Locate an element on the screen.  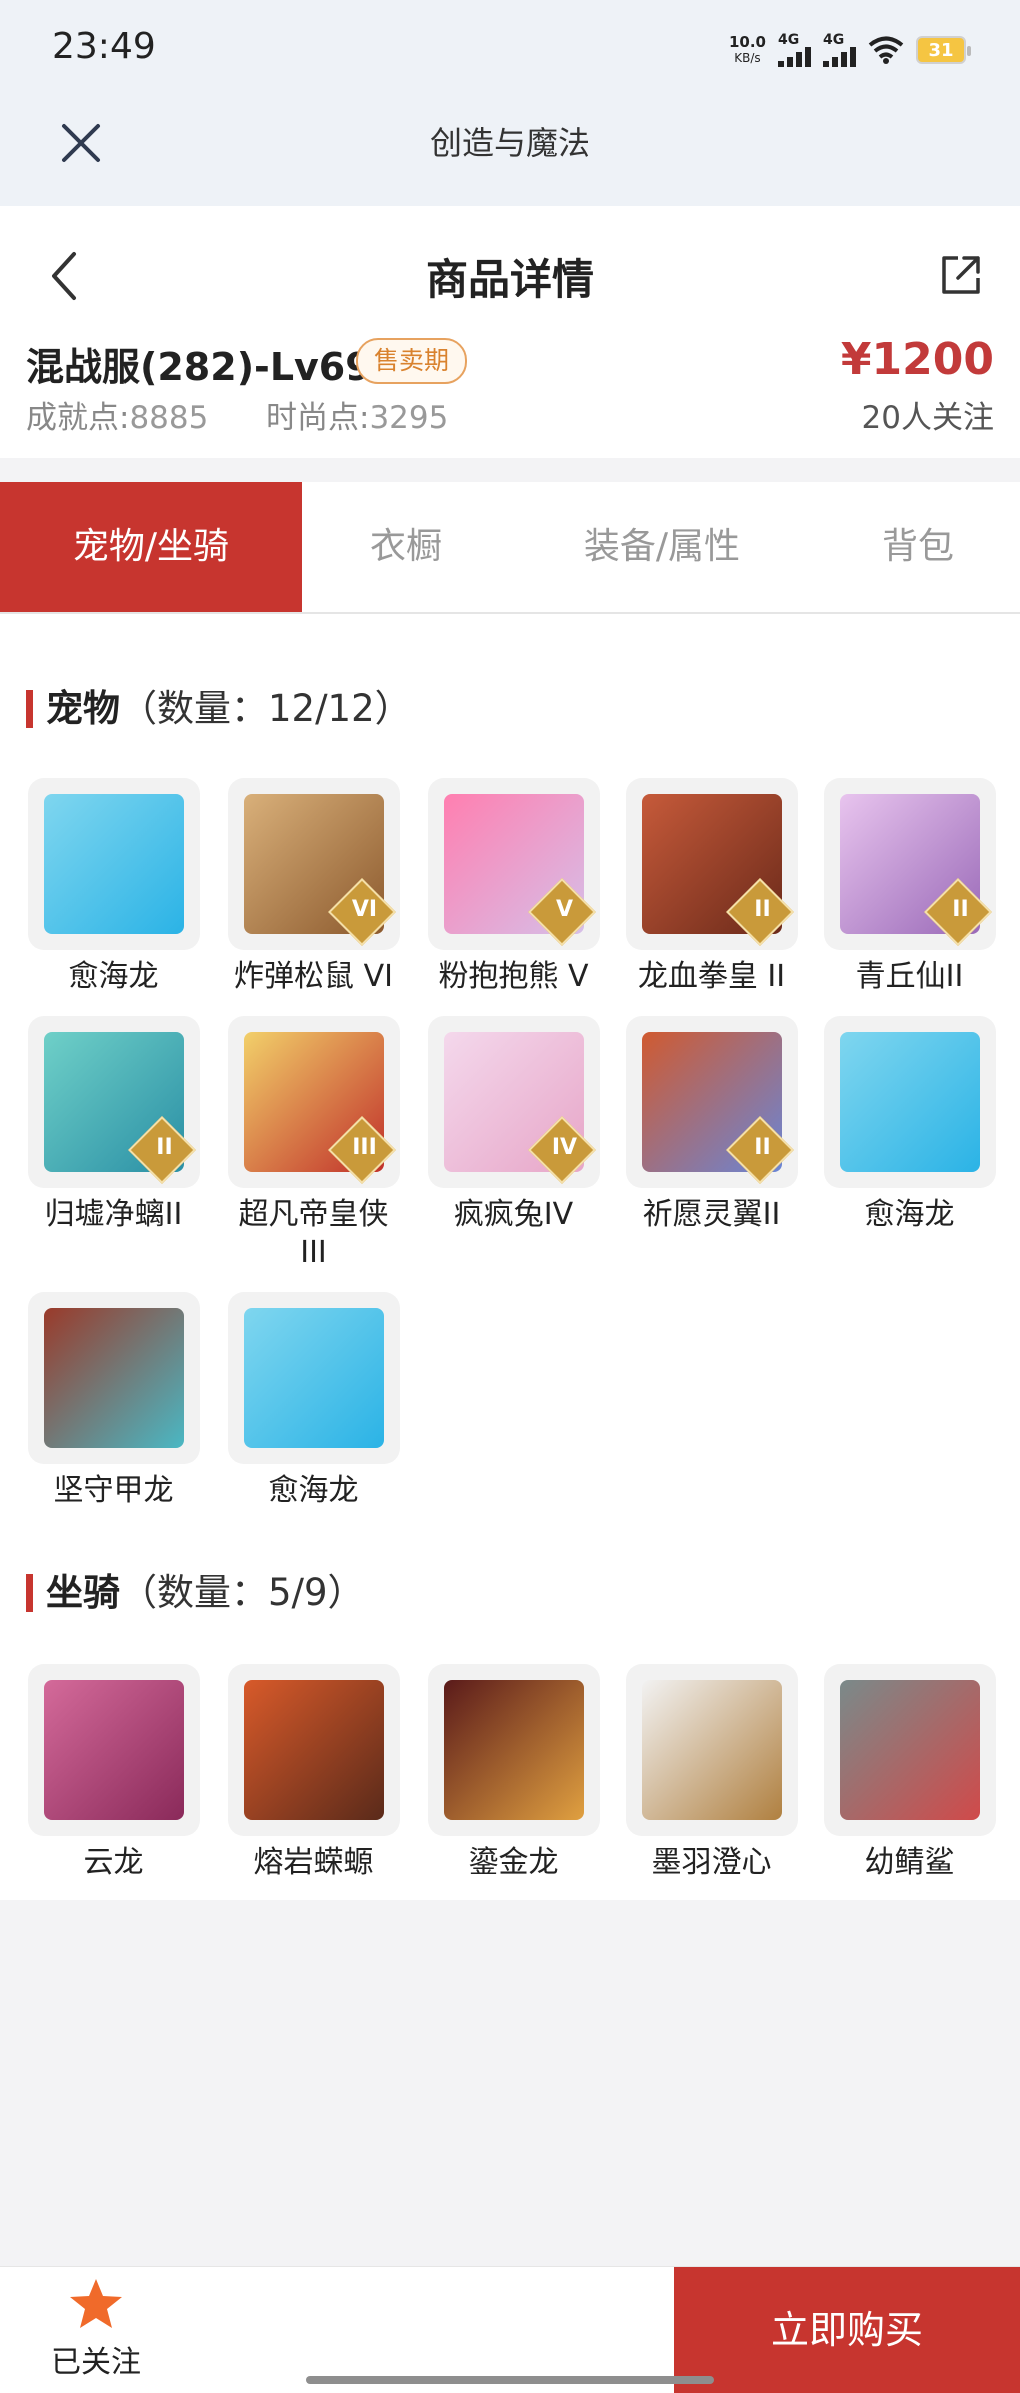
pets-section-title: 宠物（数量：12/12） is located at coordinates (219, 709).